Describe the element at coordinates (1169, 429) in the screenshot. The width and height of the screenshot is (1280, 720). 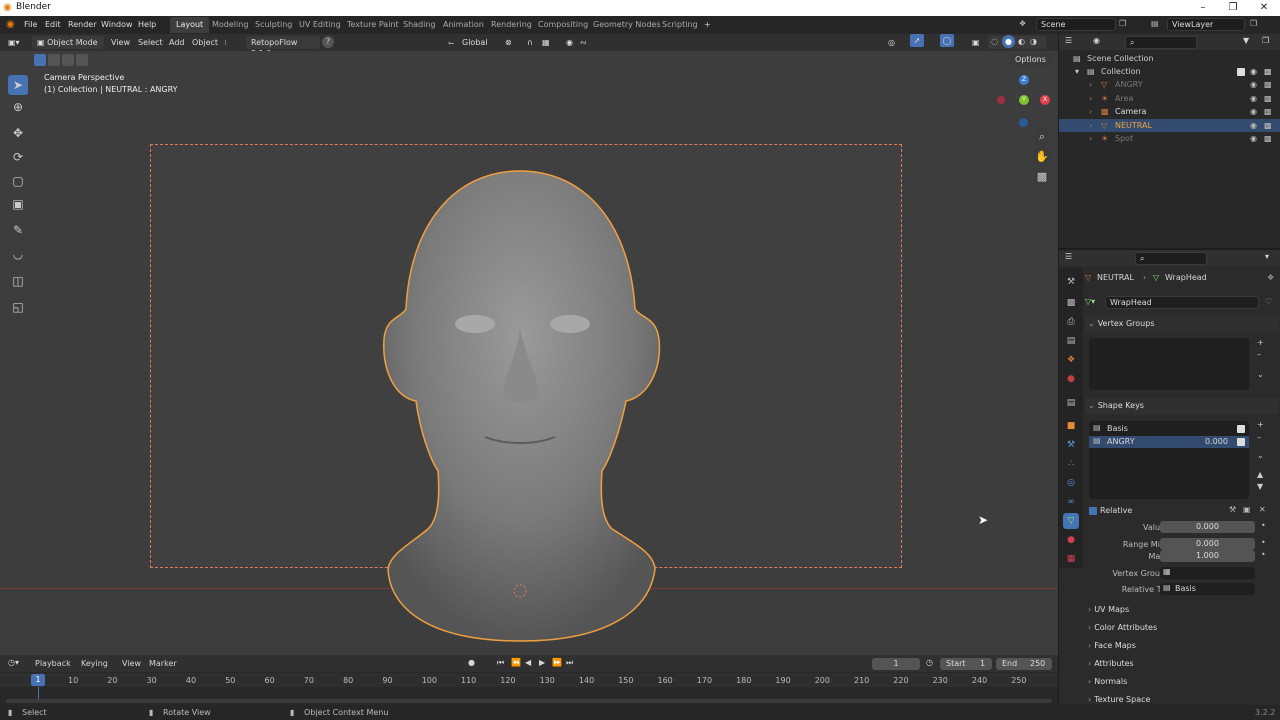
I see `shape-key-row: ▤ Basis` at that location.